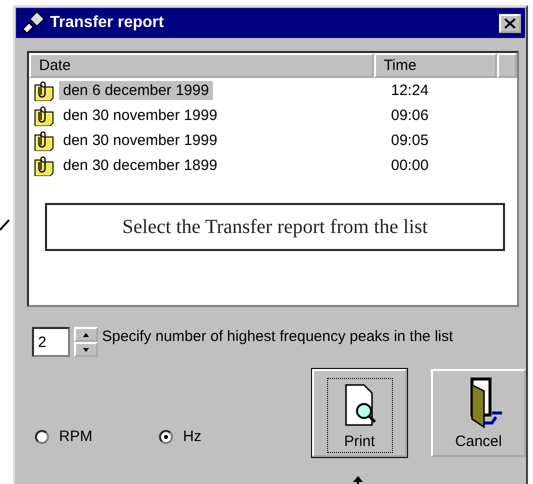  What do you see at coordinates (75, 436) in the screenshot?
I see `radio-label: RPM` at bounding box center [75, 436].